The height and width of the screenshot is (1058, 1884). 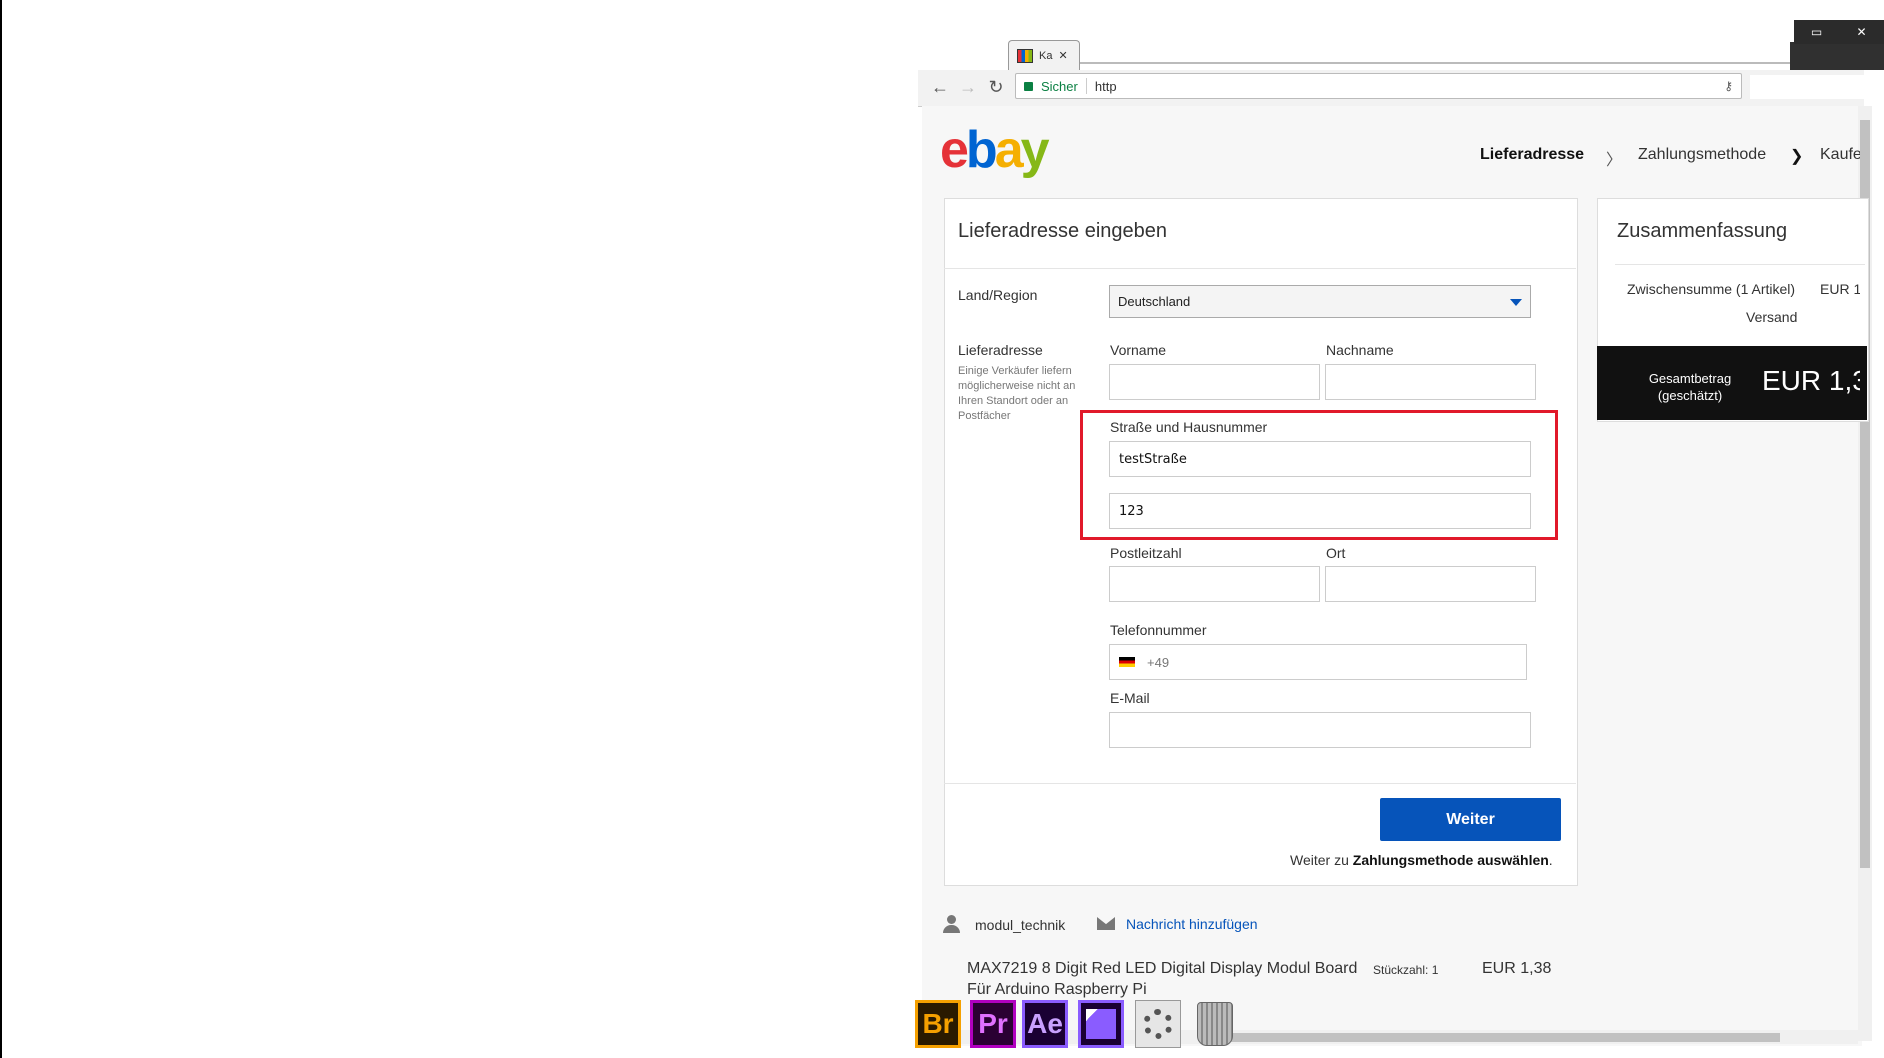 I want to click on phone-label: Telefonnummer, so click(x=1158, y=630).